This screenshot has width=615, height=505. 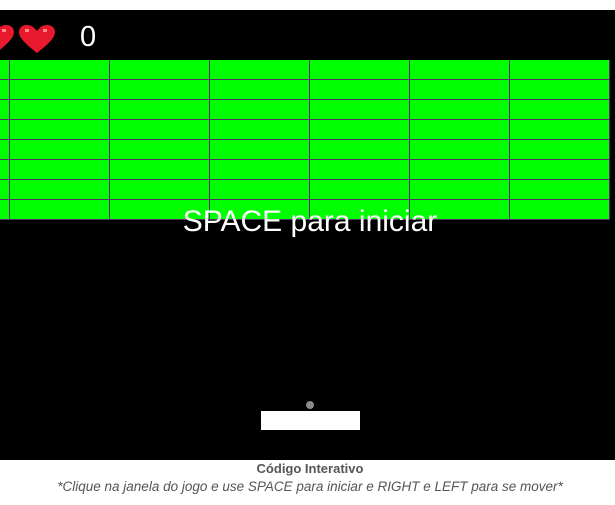 I want to click on ball, so click(x=310, y=405).